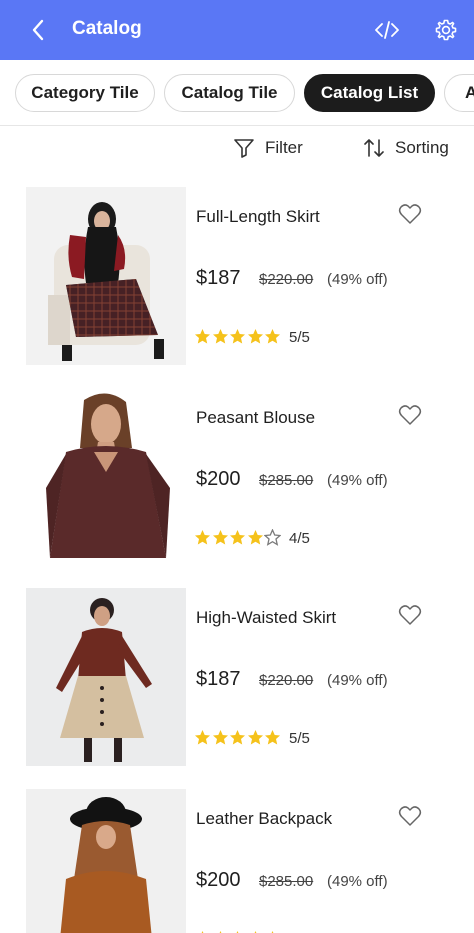  What do you see at coordinates (369, 93) in the screenshot?
I see `tab-catalog-list: Catalog List` at bounding box center [369, 93].